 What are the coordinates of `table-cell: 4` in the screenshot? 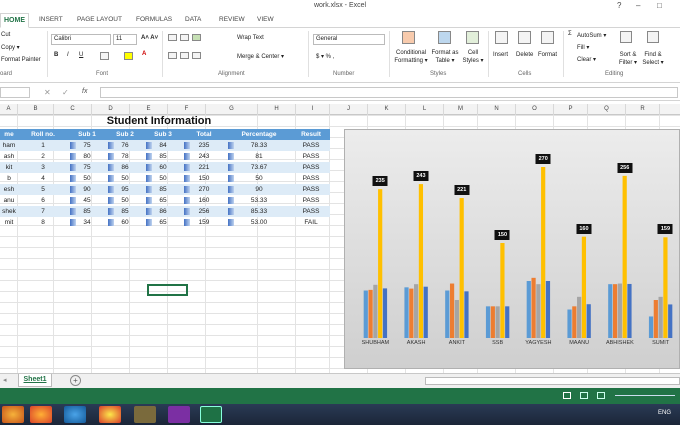 It's located at (43, 178).